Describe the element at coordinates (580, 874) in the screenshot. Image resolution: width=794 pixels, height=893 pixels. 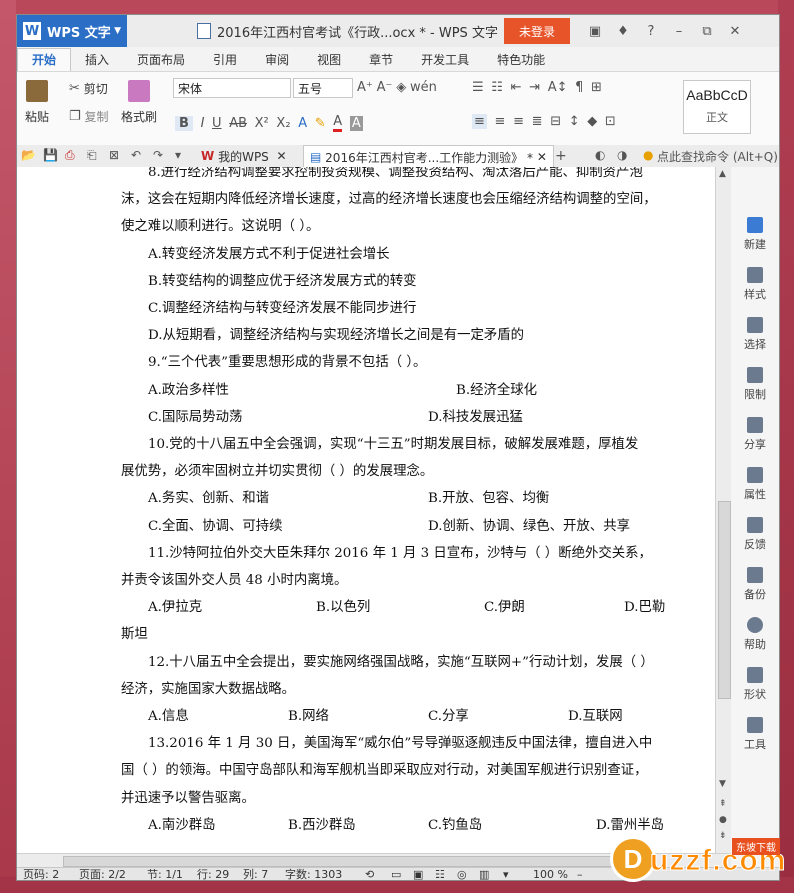
I see `zoom-out-icon: –` at that location.